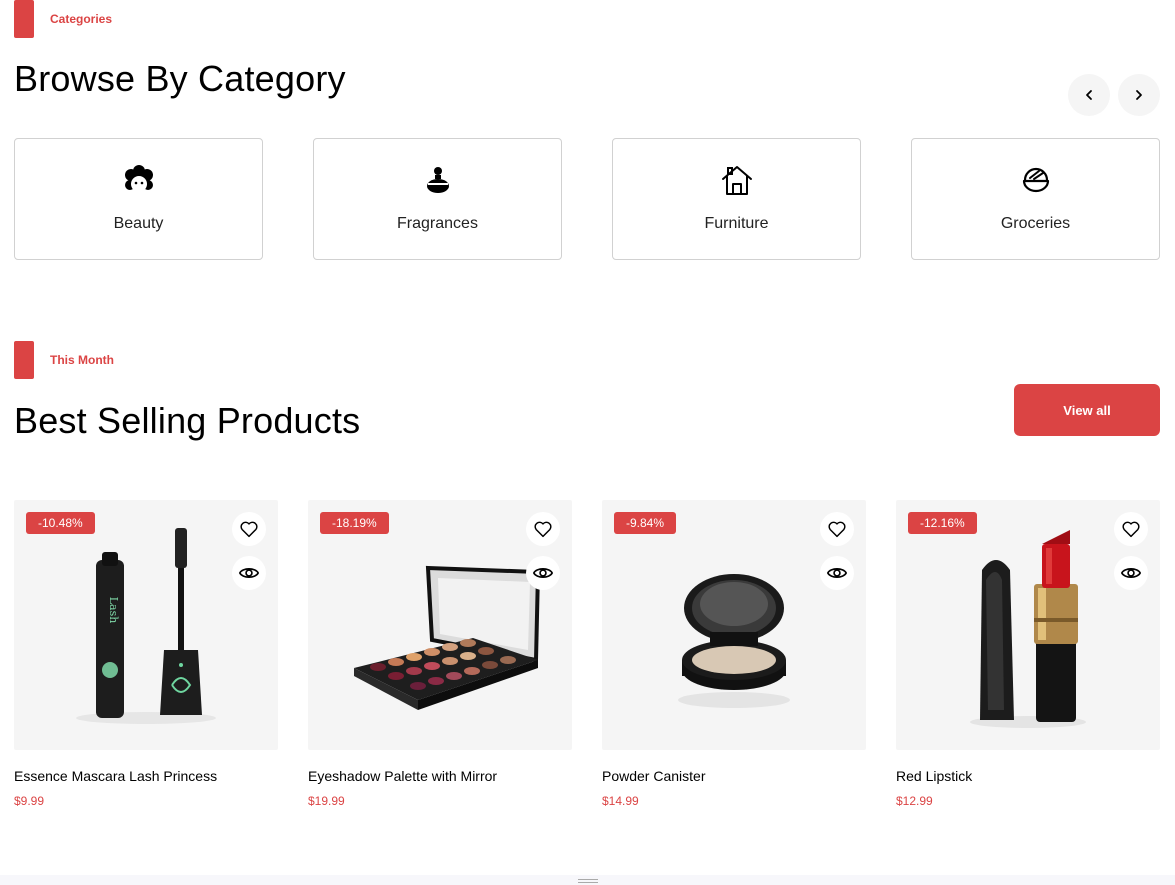  I want to click on category-label: Beauty, so click(138, 223).